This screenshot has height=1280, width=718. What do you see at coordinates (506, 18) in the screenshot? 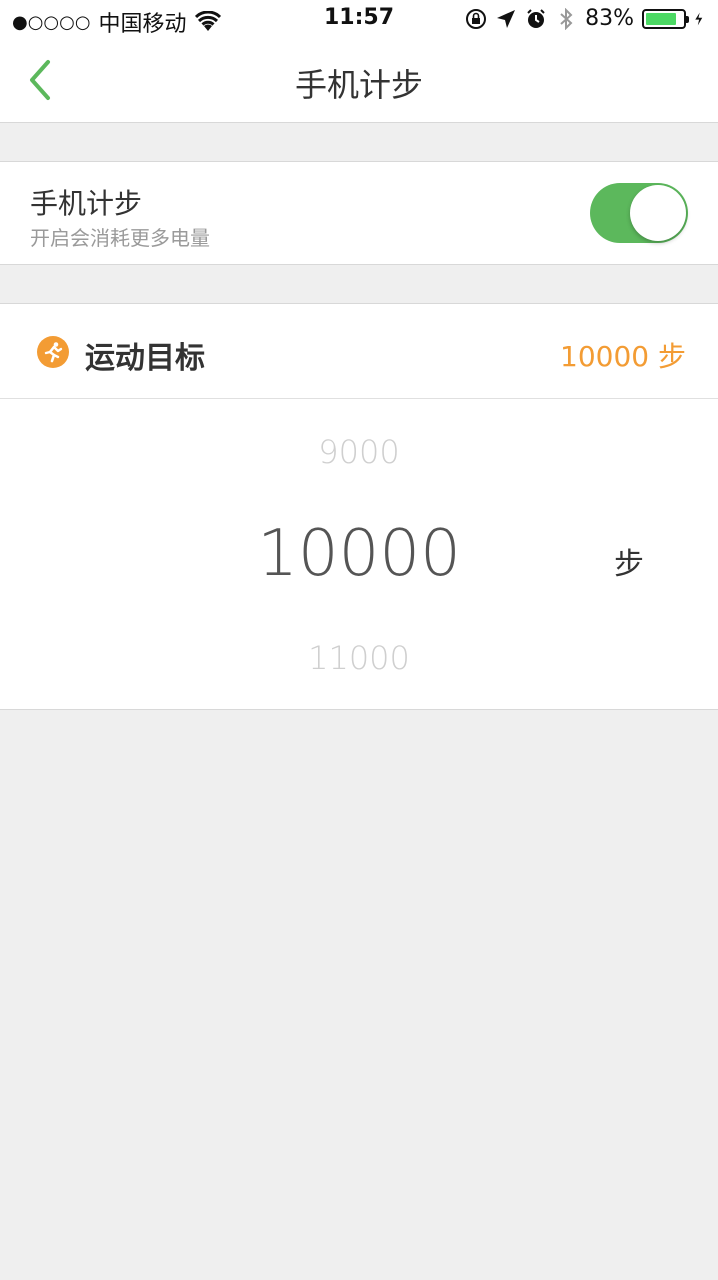
I see `location-icon` at bounding box center [506, 18].